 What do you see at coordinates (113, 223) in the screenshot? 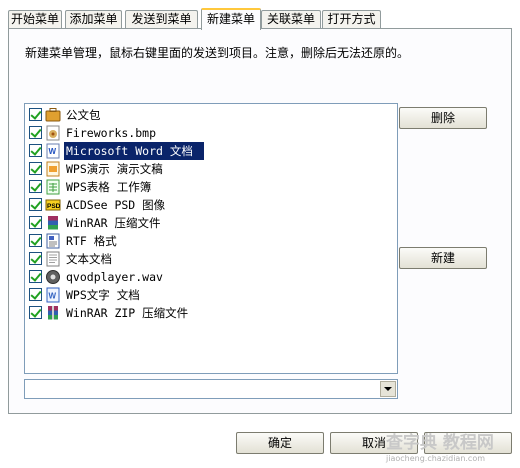
I see `item-label: WinRAR 压缩文件` at bounding box center [113, 223].